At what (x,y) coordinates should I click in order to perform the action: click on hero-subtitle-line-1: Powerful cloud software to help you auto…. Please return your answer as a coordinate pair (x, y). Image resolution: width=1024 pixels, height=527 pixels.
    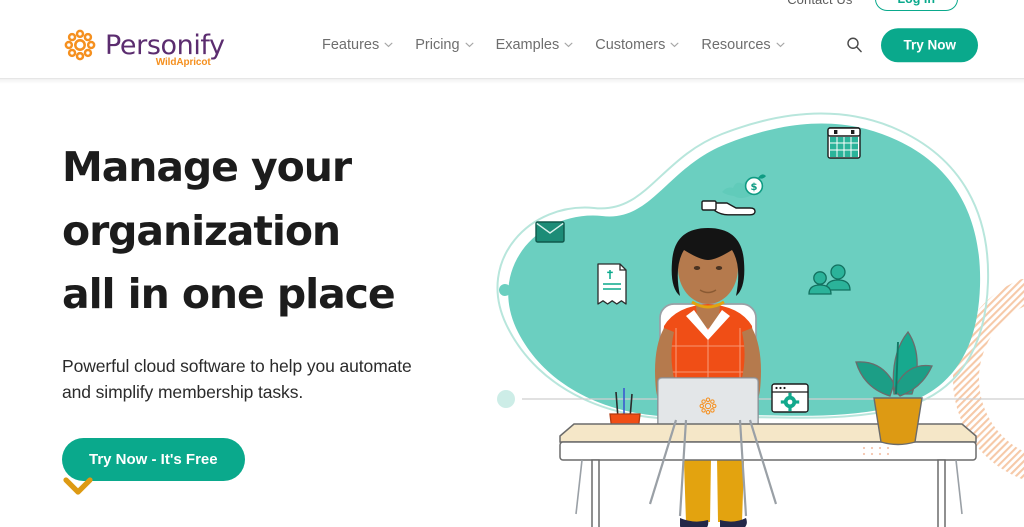
    Looking at the image, I should click on (237, 365).